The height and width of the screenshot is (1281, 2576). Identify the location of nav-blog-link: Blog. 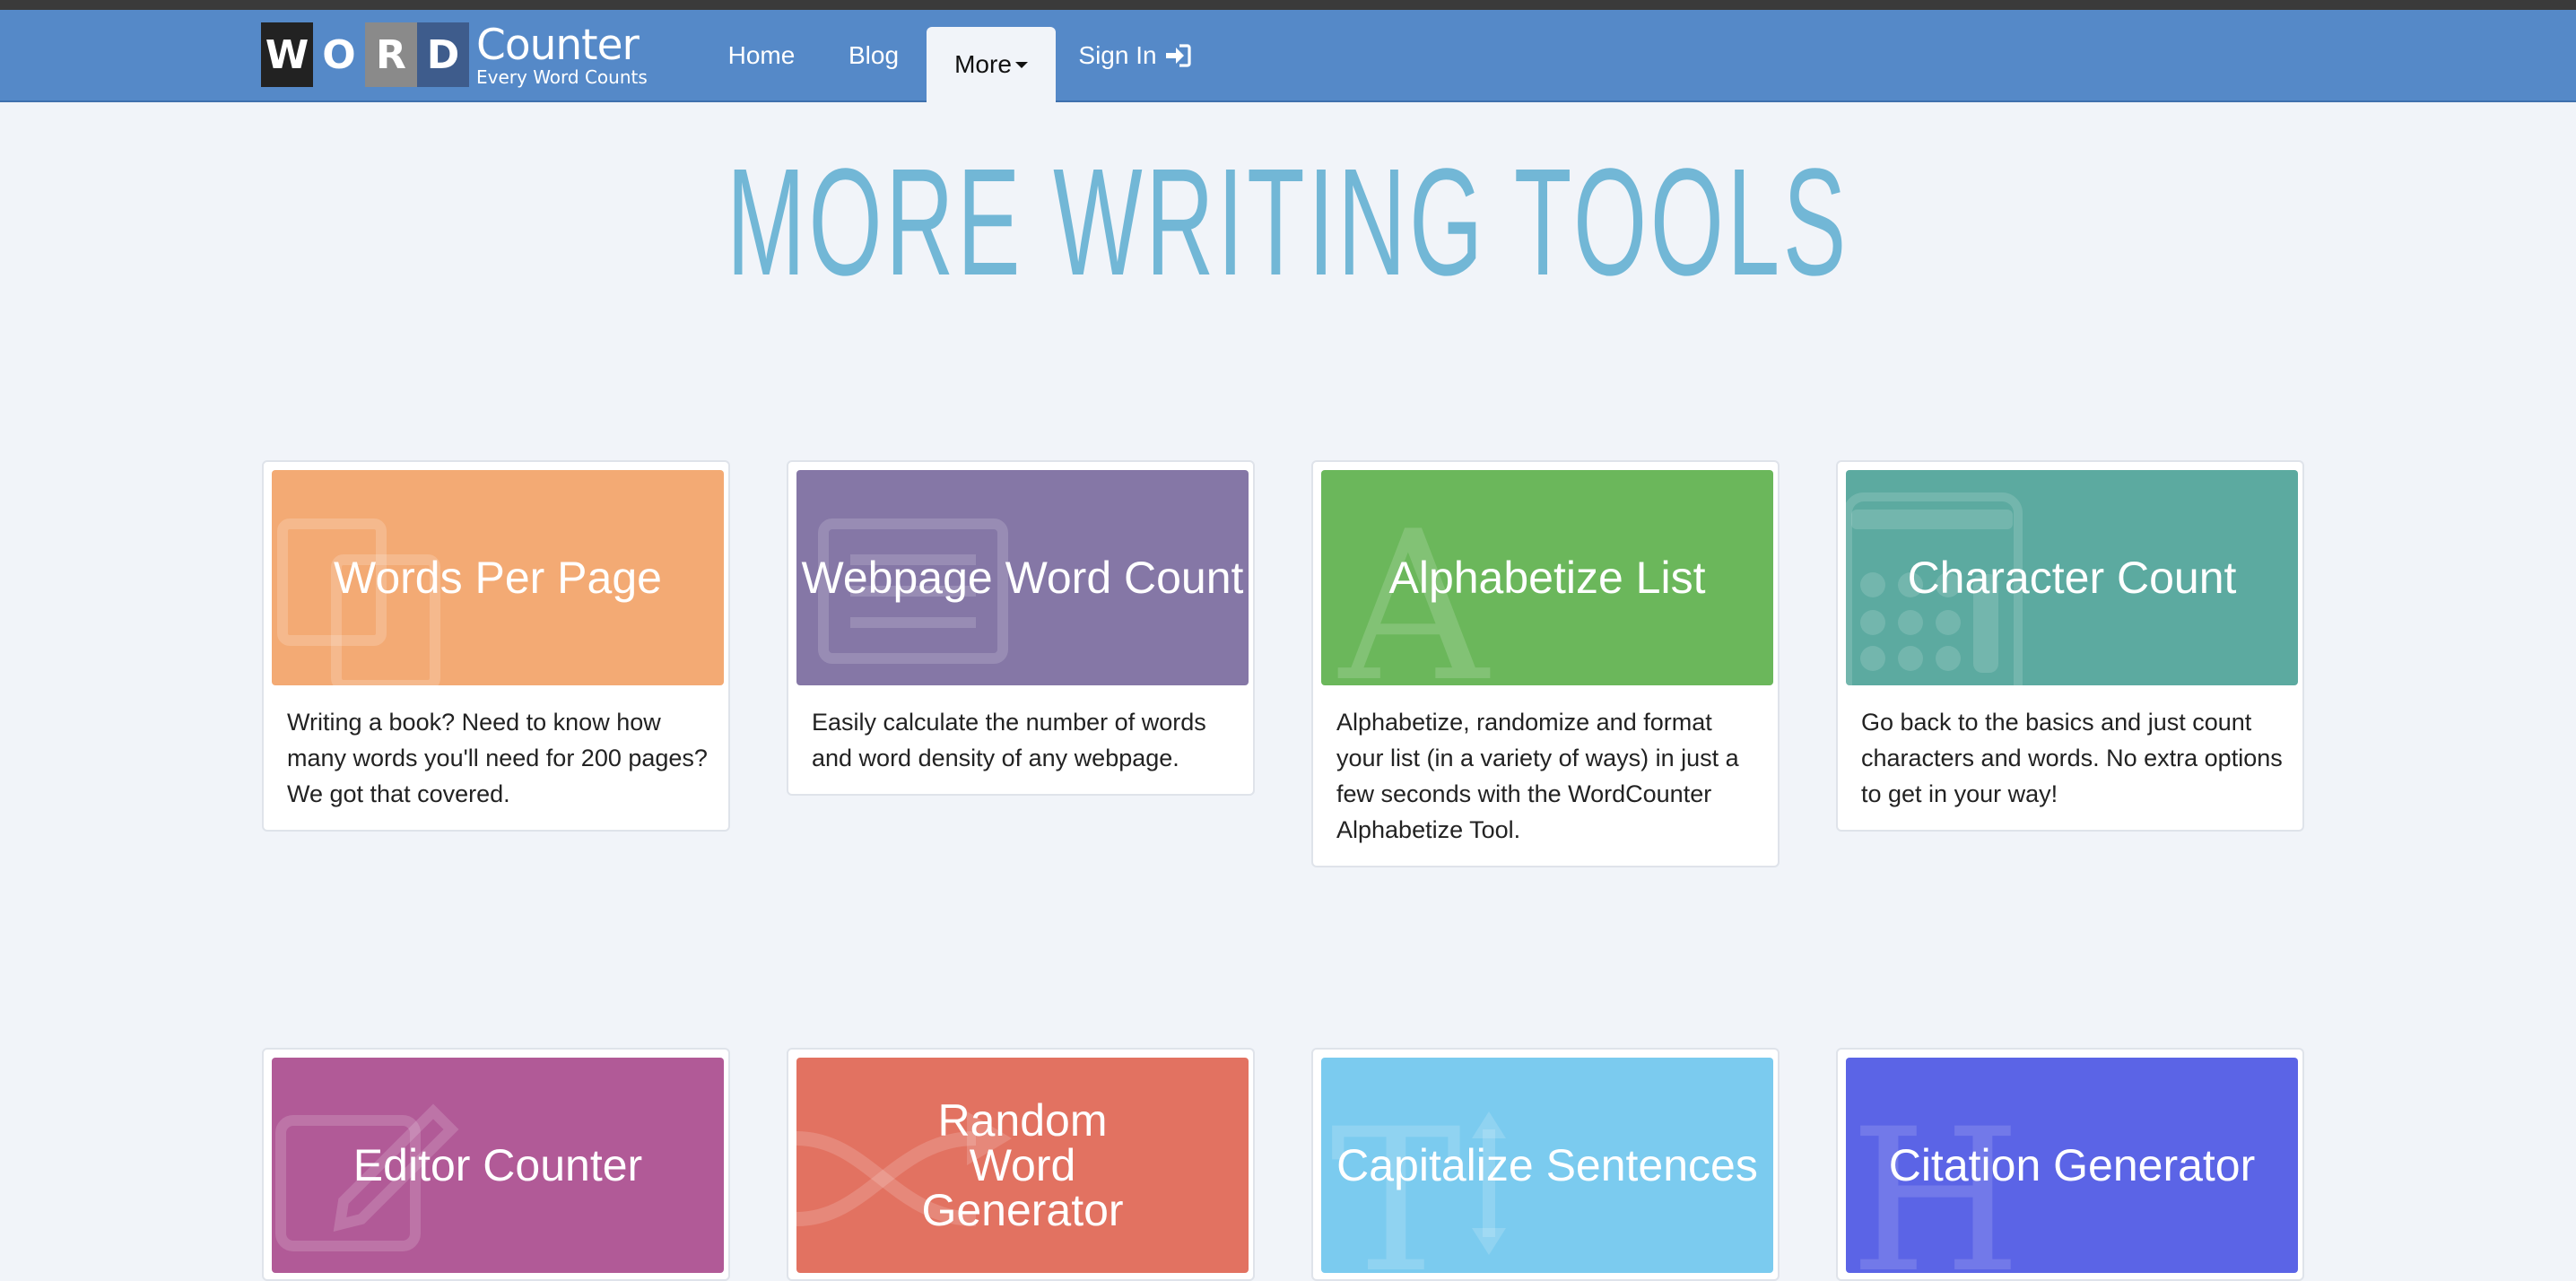
(874, 55).